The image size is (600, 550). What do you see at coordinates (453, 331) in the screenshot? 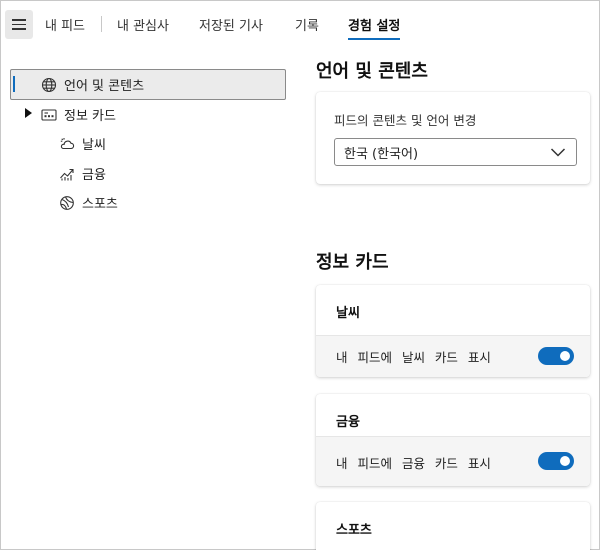
I see `weather-card: 날씨 내 피드에 날씨 카드 표시` at bounding box center [453, 331].